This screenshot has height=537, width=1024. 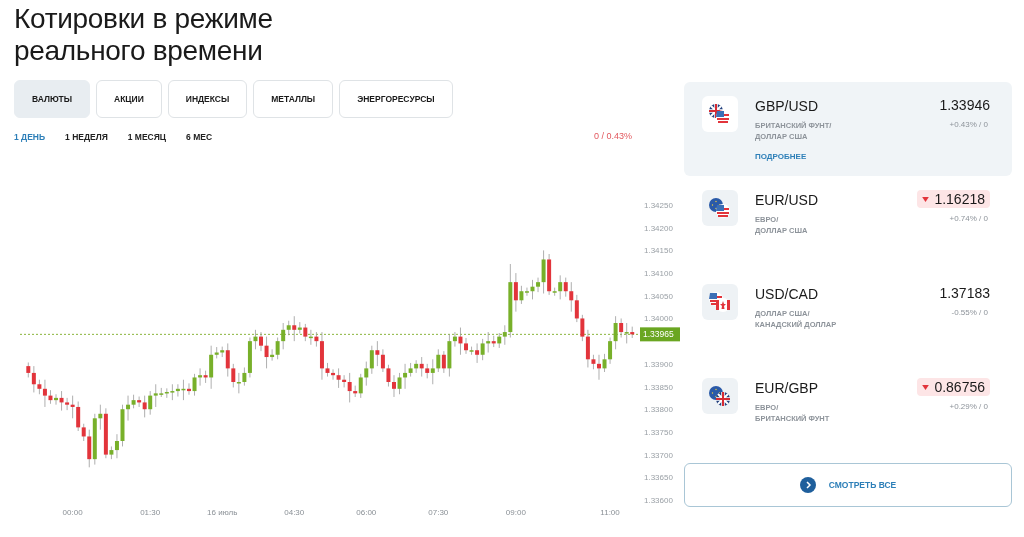 I want to click on page-title: Котировки в режиме реального времени, so click(x=143, y=34).